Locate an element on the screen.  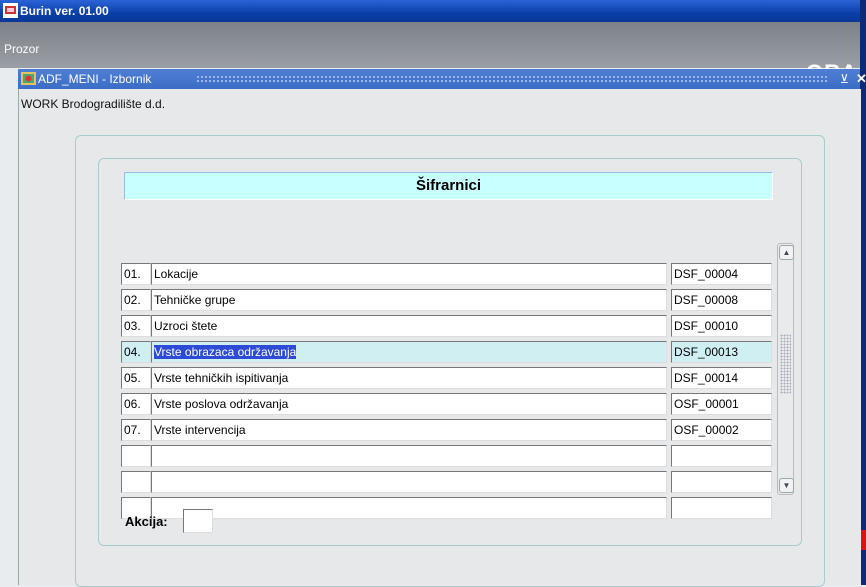
scroll-up-icon: ▲ is located at coordinates (786, 252).